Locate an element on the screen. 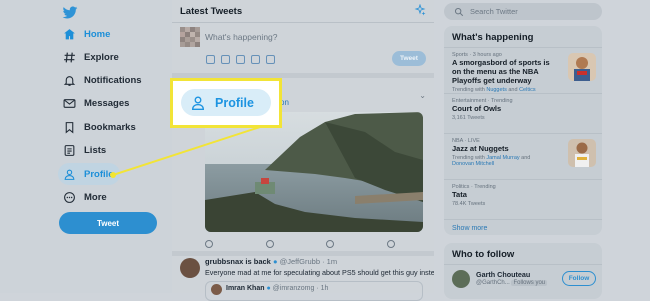 This screenshot has height=301, width=650. sidebar-item-explore: Explore is located at coordinates (88, 57).